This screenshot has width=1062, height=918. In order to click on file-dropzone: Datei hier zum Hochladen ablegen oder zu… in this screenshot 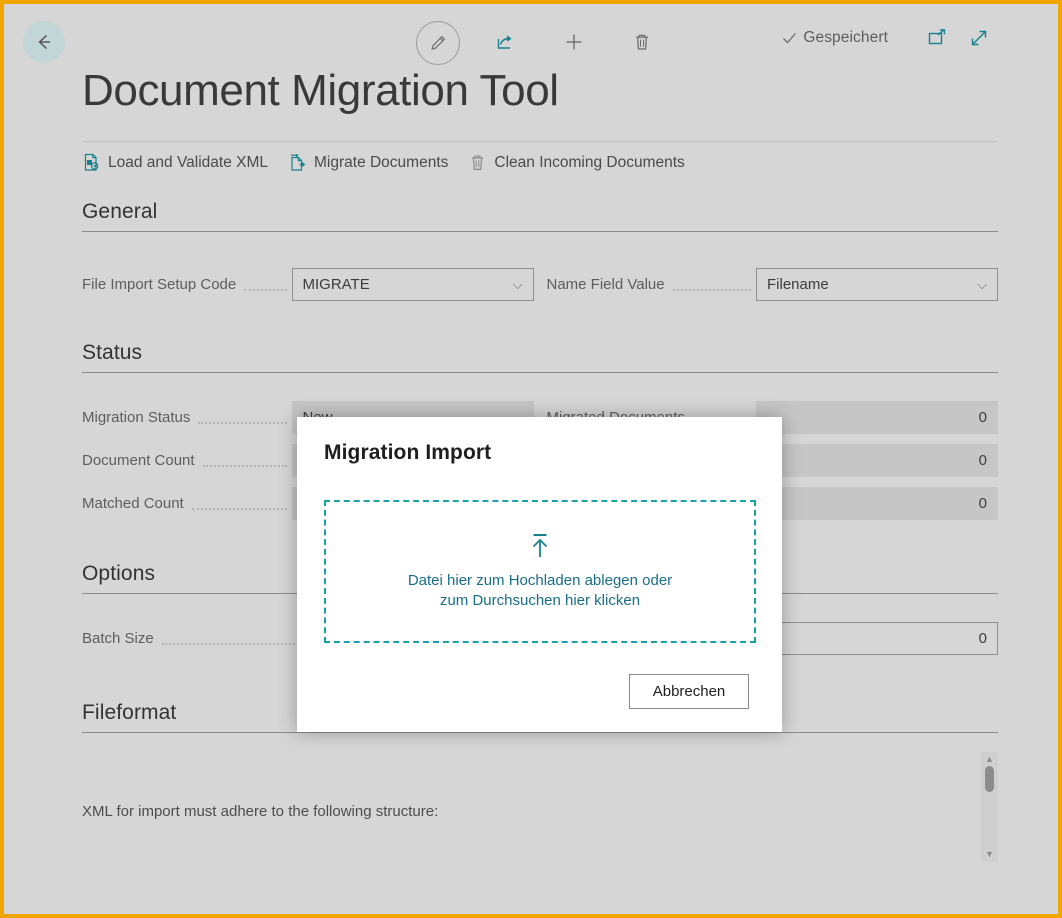, I will do `click(540, 571)`.